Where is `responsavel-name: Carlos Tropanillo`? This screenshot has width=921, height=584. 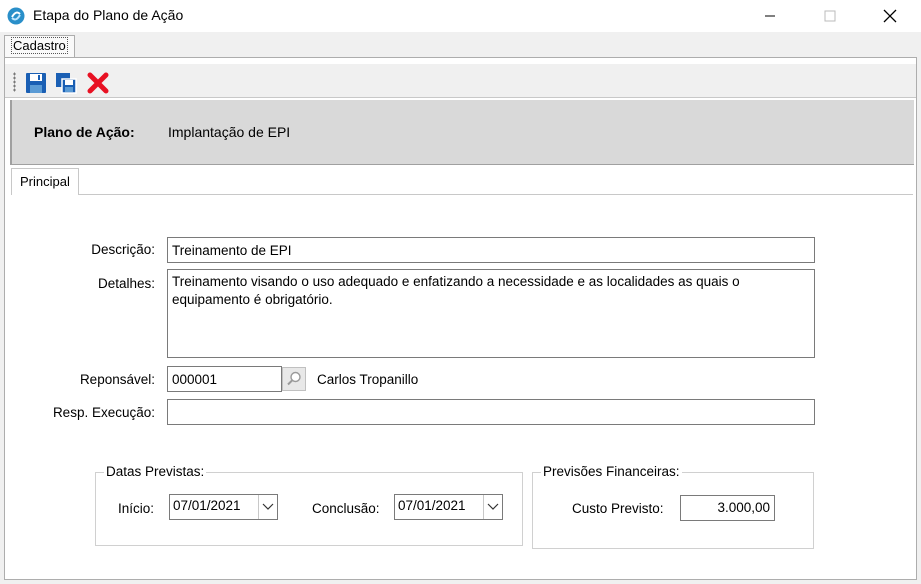
responsavel-name: Carlos Tropanillo is located at coordinates (368, 379).